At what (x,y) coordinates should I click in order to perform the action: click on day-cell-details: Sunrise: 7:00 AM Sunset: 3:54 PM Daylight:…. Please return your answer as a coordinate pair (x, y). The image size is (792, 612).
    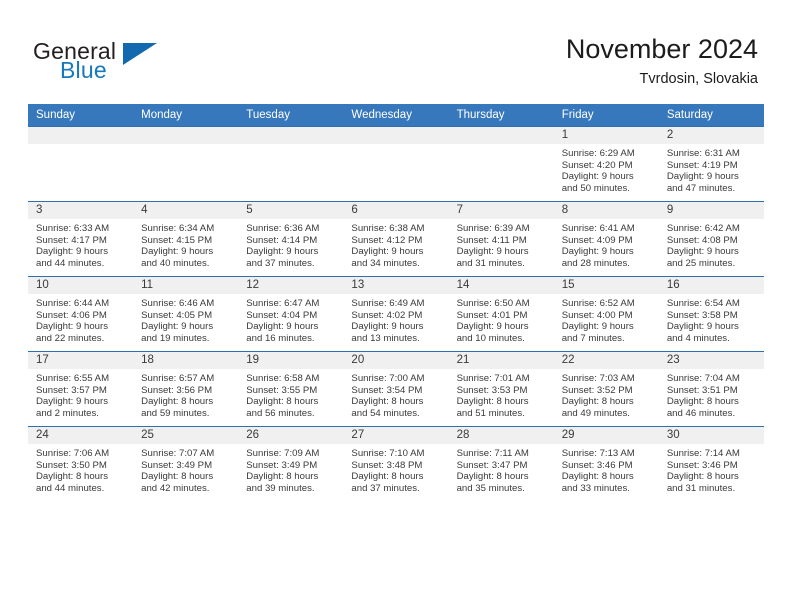
    Looking at the image, I should click on (395, 394).